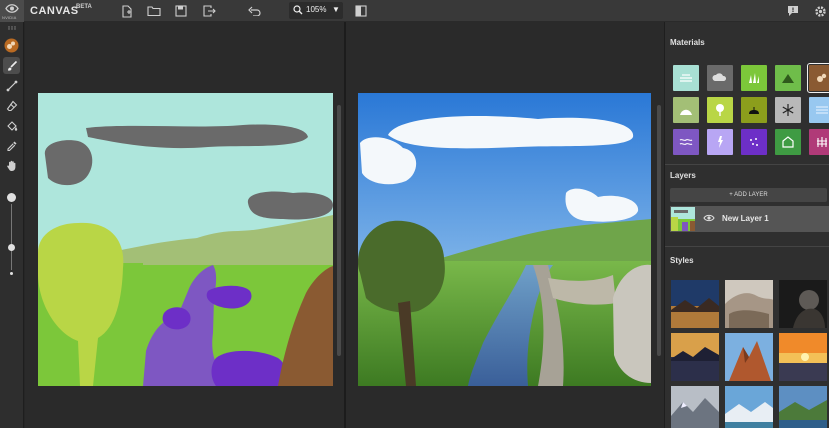  I want to click on brush-size-slider, so click(11, 237).